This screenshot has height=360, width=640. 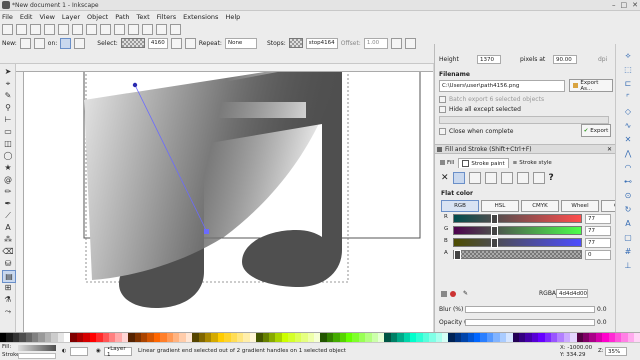 I want to click on slider-r, so click(x=517, y=219).